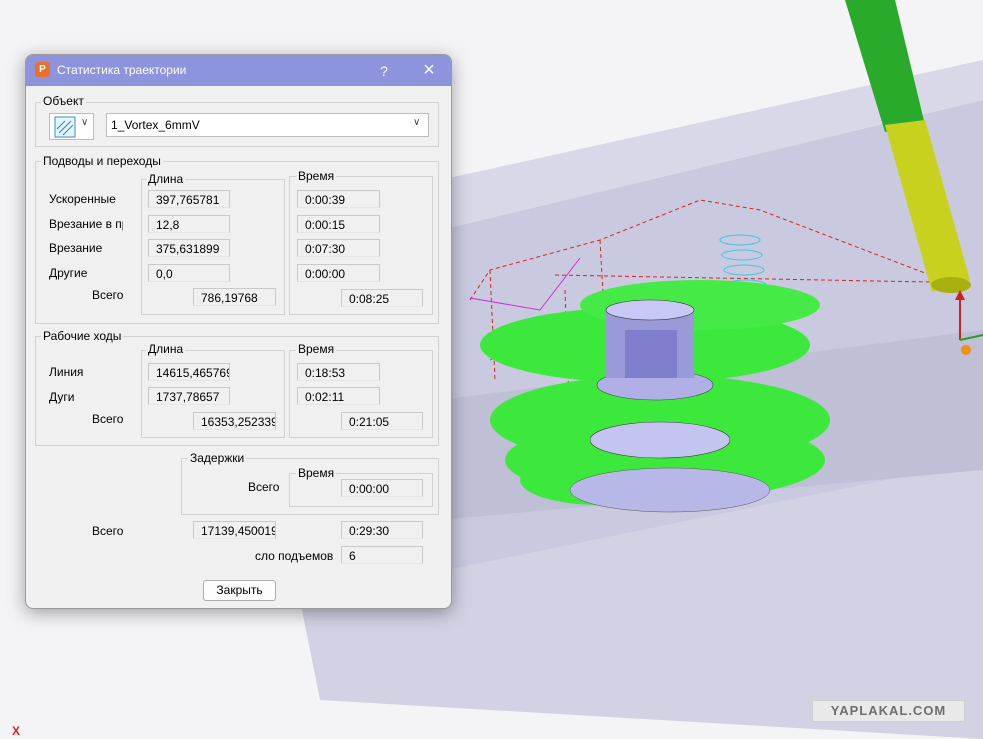 The width and height of the screenshot is (983, 739). I want to click on lifts-count-field: 6, so click(382, 555).